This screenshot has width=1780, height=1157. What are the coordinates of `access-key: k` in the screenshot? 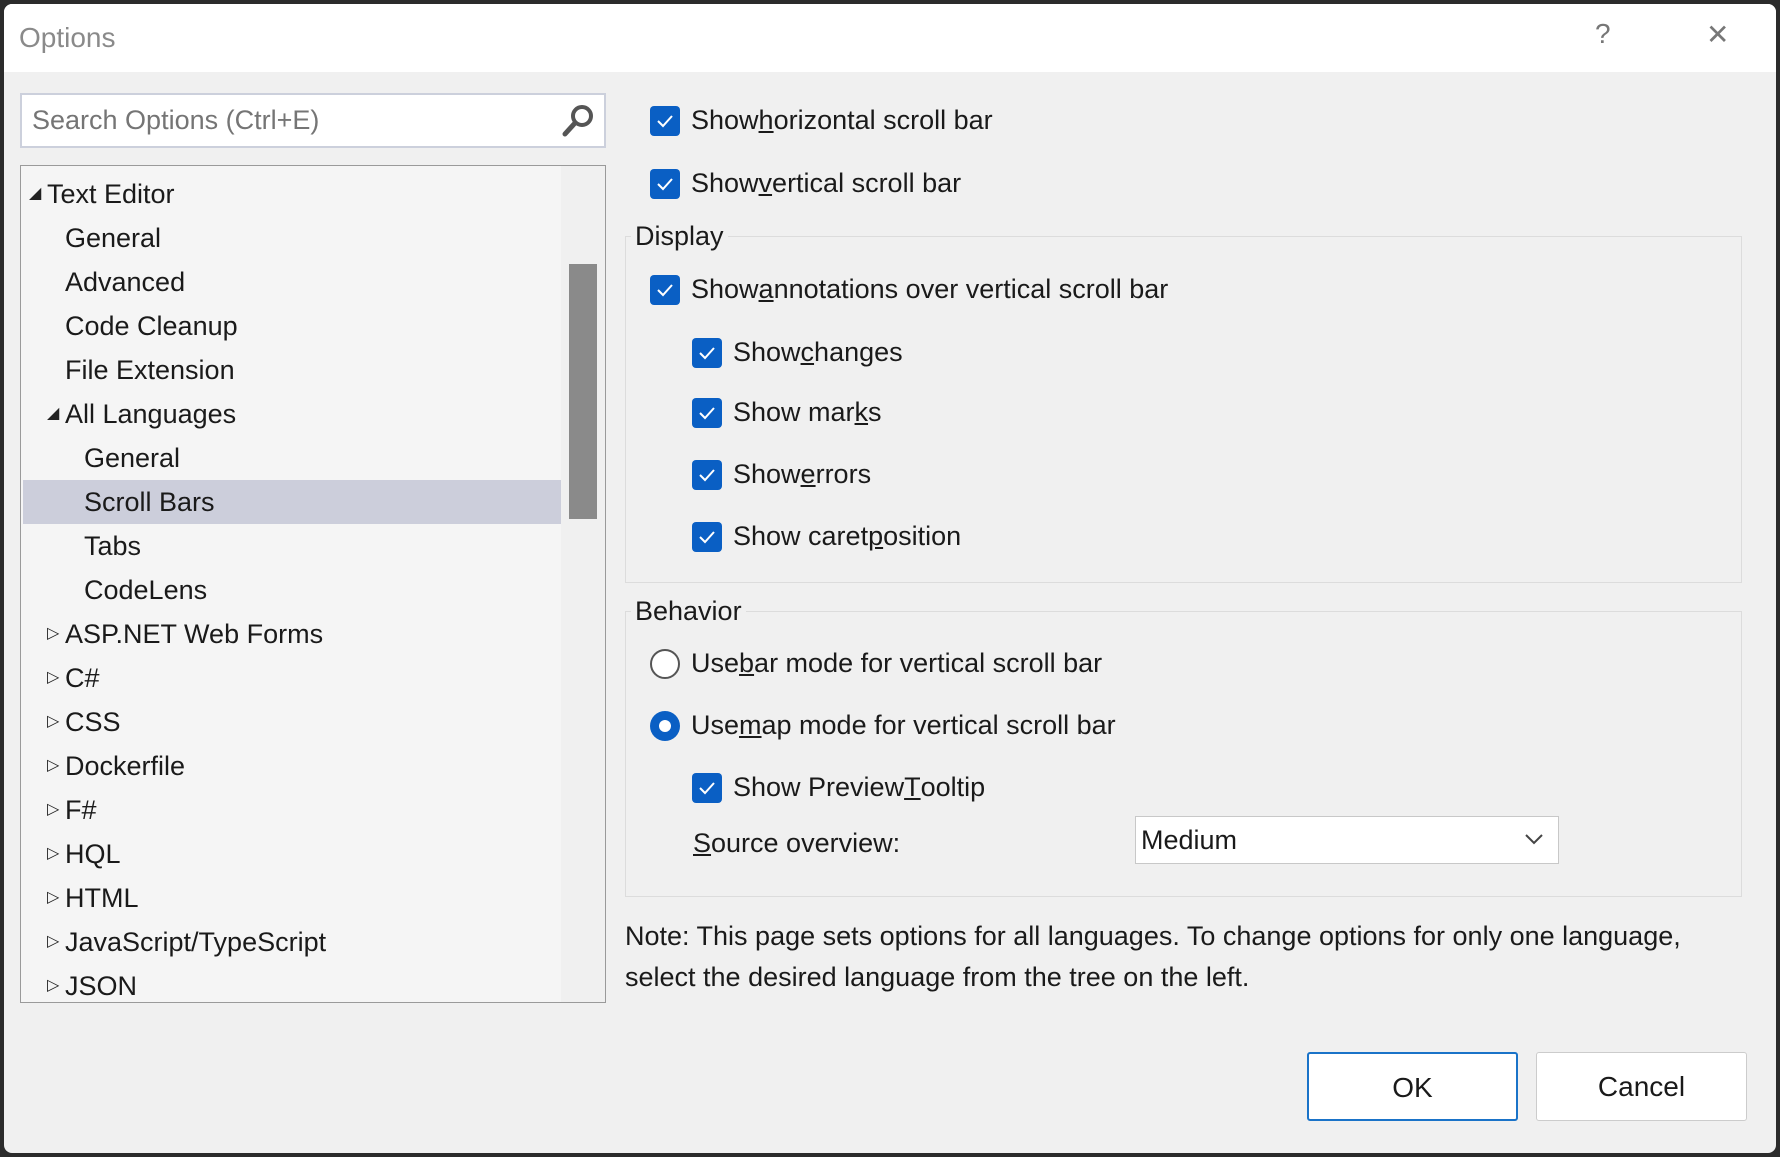 It's located at (861, 412).